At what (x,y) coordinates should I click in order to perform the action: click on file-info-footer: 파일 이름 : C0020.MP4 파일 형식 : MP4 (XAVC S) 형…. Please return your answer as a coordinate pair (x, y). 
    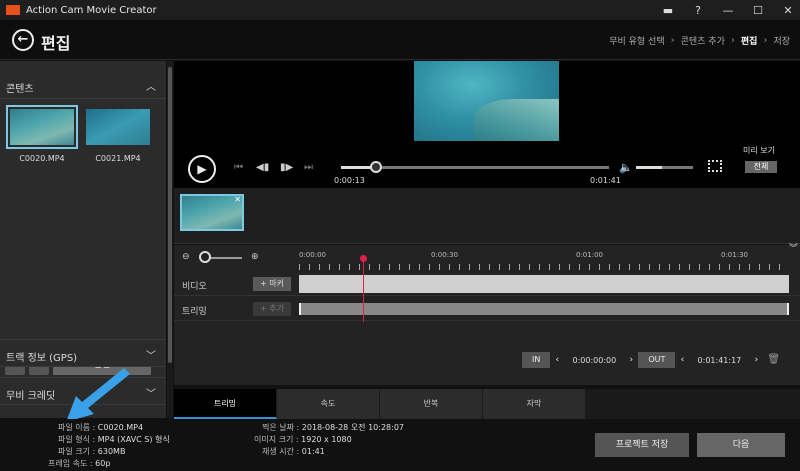
    Looking at the image, I should click on (400, 445).